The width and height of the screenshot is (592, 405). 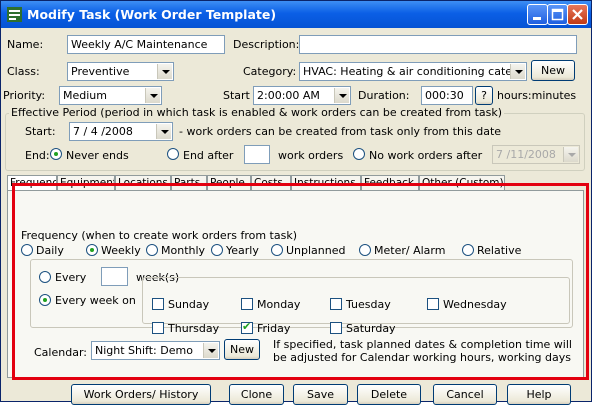 I want to click on priority-select: Medium, so click(x=110, y=95).